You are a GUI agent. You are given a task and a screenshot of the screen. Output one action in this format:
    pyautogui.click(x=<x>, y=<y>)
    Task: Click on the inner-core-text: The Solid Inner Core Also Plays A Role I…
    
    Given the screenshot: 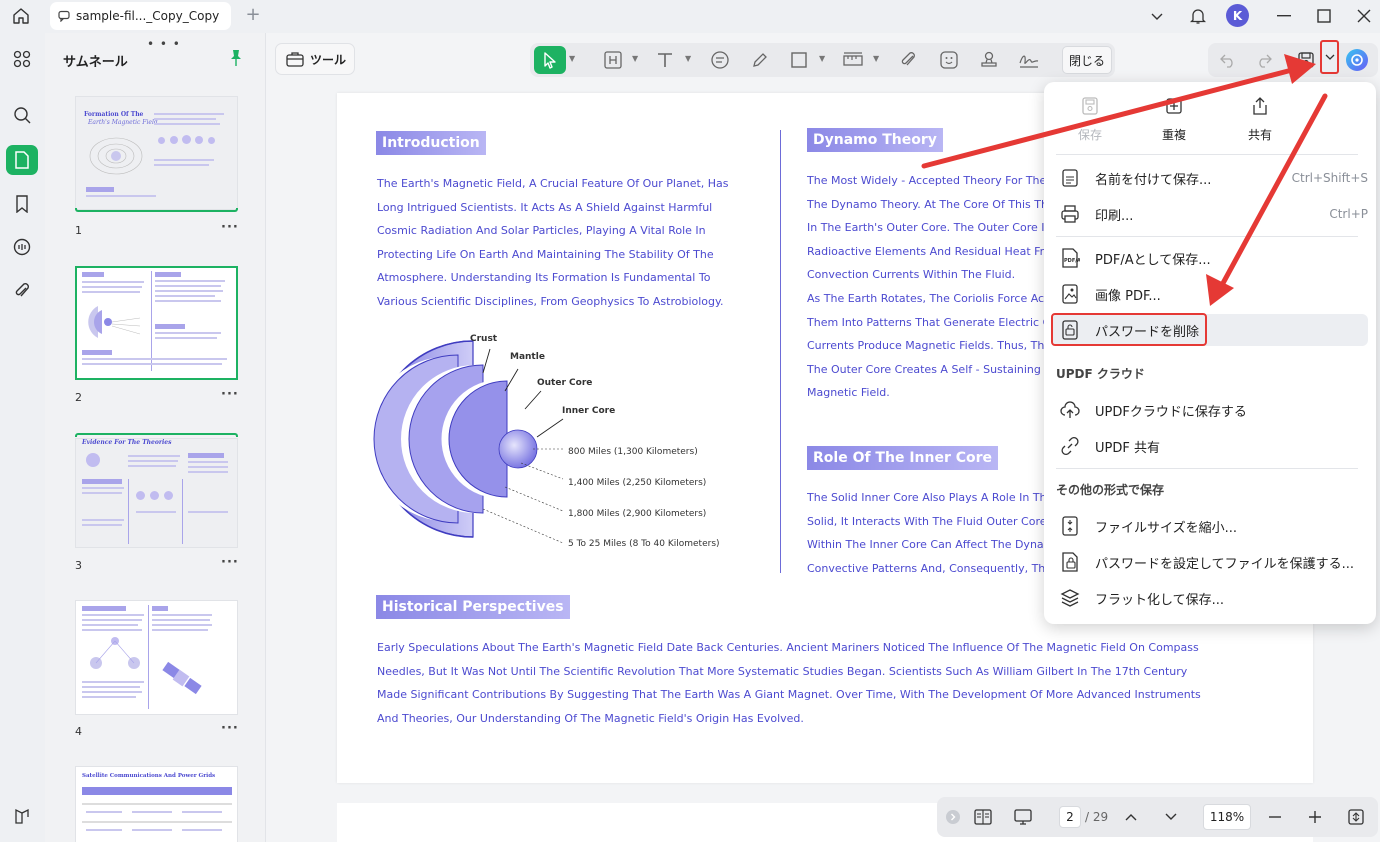 What is the action you would take?
    pyautogui.click(x=927, y=533)
    